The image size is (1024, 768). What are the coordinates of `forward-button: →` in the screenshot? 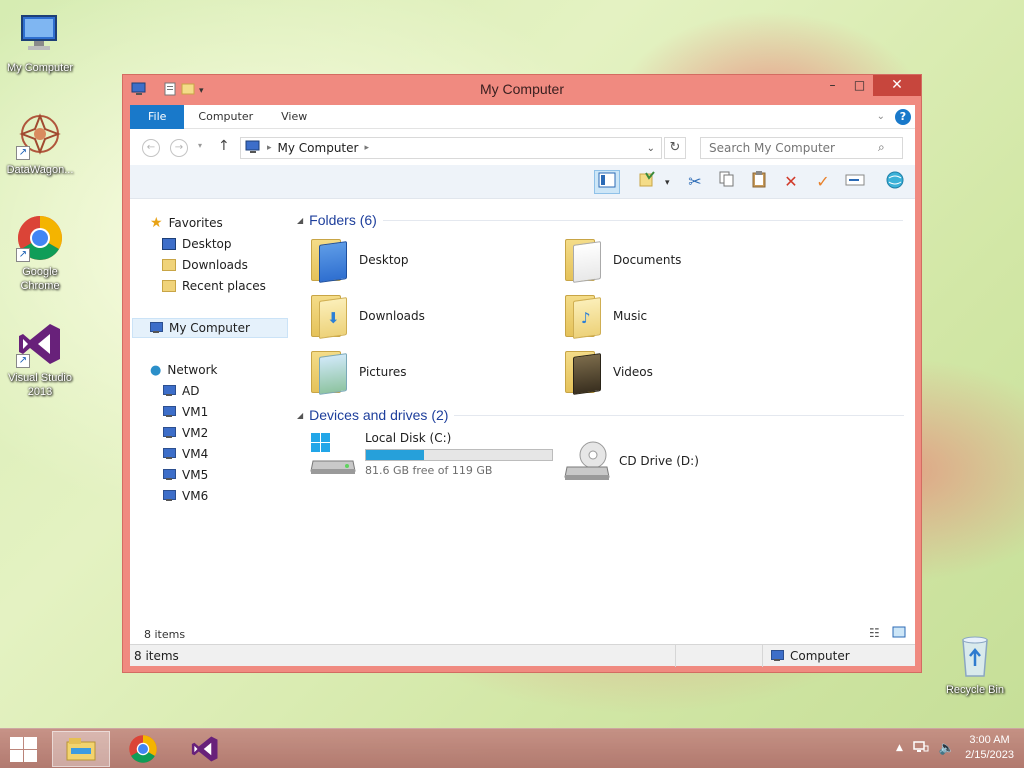 It's located at (179, 148).